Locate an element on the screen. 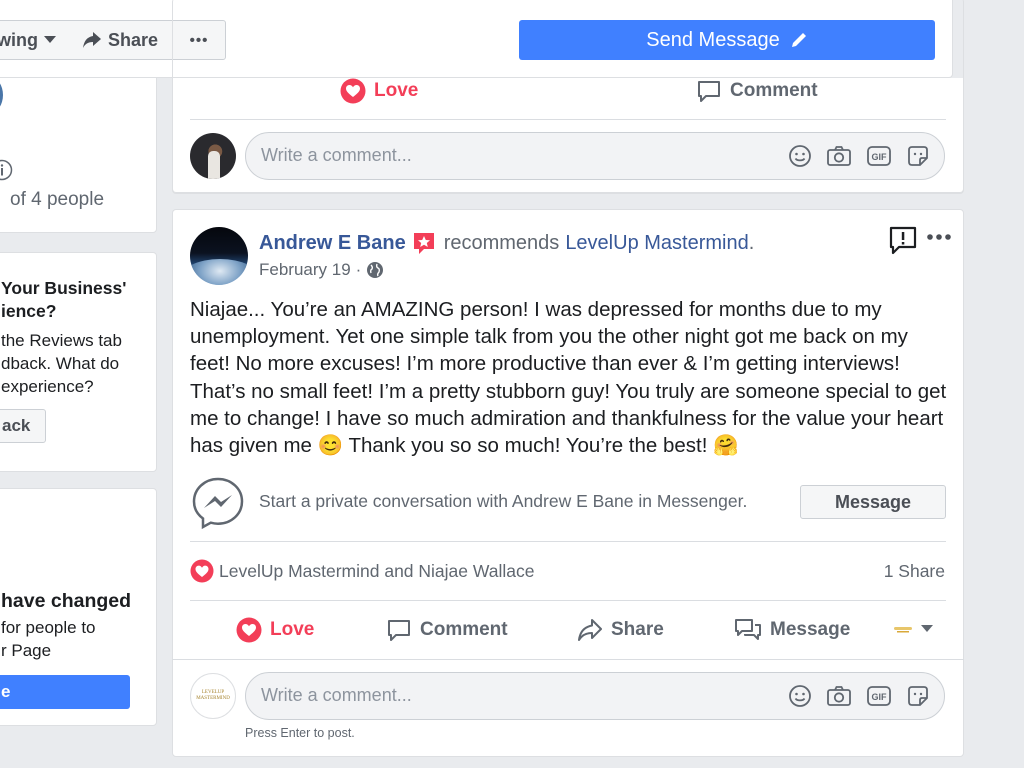  report-icon is located at coordinates (903, 240).